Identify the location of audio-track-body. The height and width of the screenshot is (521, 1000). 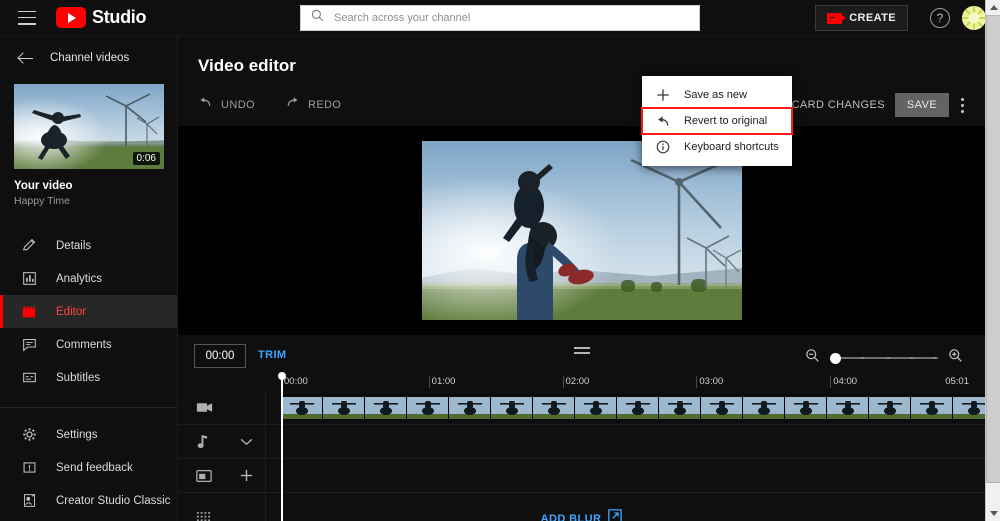
(625, 441).